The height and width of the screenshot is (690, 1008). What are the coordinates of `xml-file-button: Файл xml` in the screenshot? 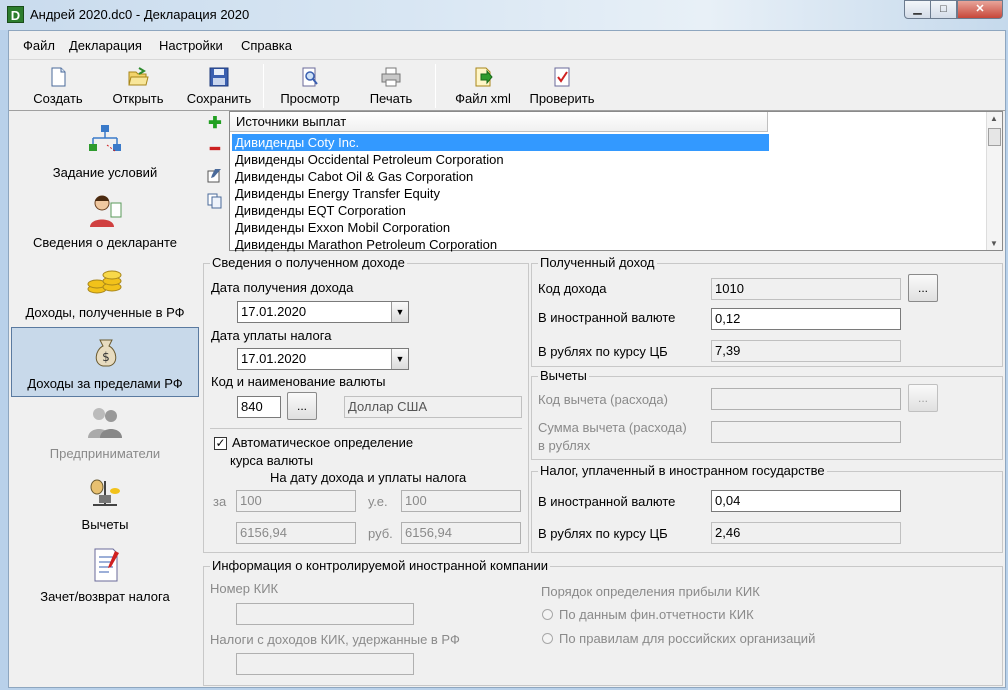 It's located at (483, 86).